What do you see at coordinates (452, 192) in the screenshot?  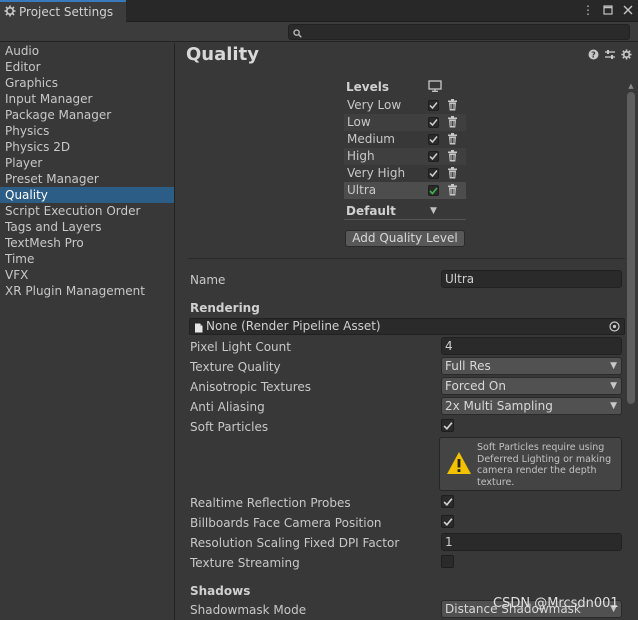 I see `trash-icon` at bounding box center [452, 192].